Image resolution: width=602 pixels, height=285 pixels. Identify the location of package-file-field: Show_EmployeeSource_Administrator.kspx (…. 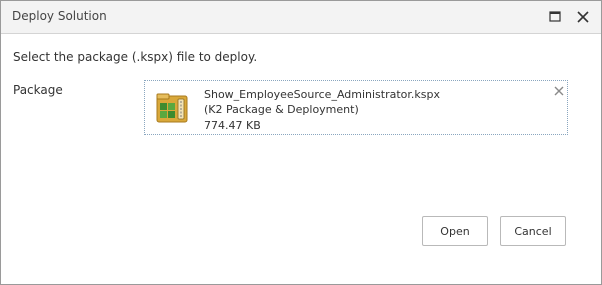
(356, 107).